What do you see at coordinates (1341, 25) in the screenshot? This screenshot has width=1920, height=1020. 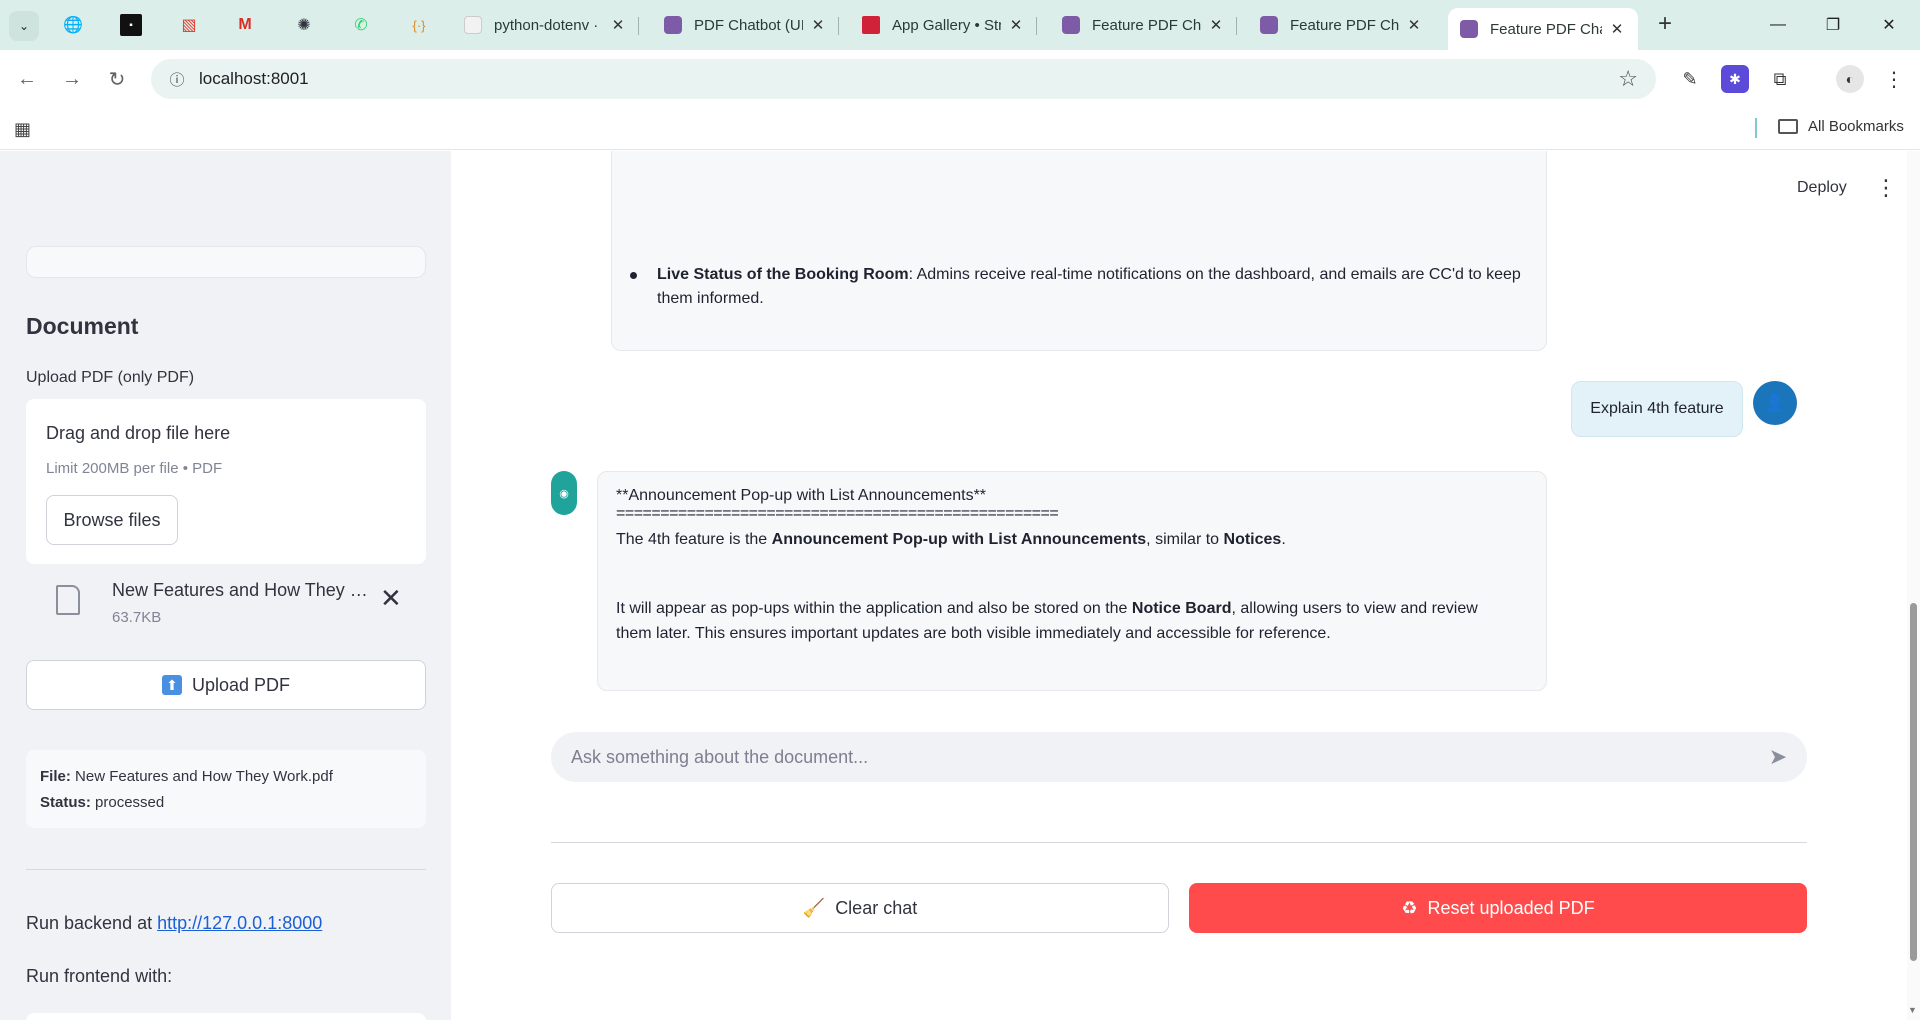 I see `tab-feature-pdf-2: Feature PDF Cha ✕` at bounding box center [1341, 25].